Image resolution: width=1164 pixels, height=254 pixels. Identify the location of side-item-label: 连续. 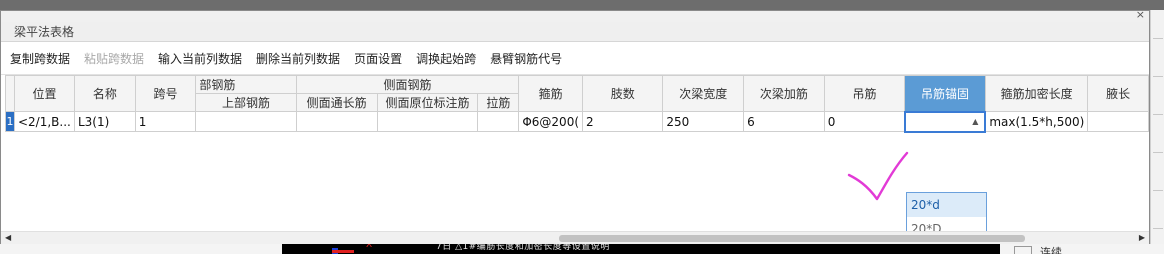
(1051, 250).